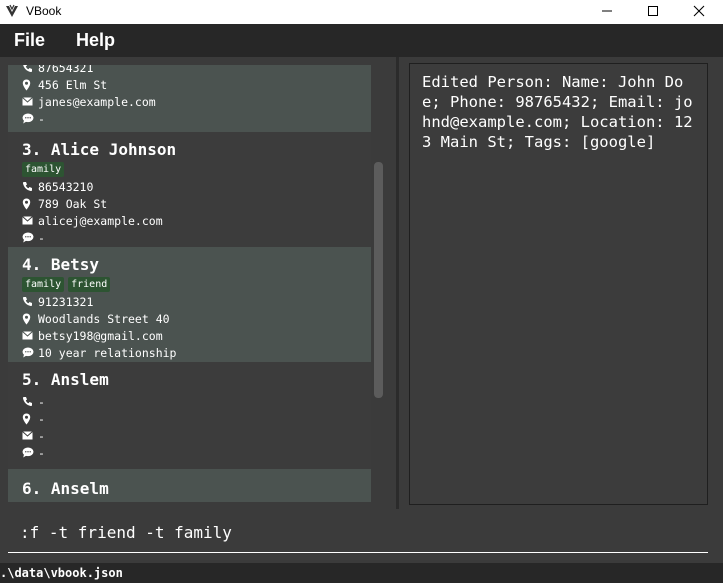  What do you see at coordinates (196, 186) in the screenshot?
I see `phone-row: 86543210` at bounding box center [196, 186].